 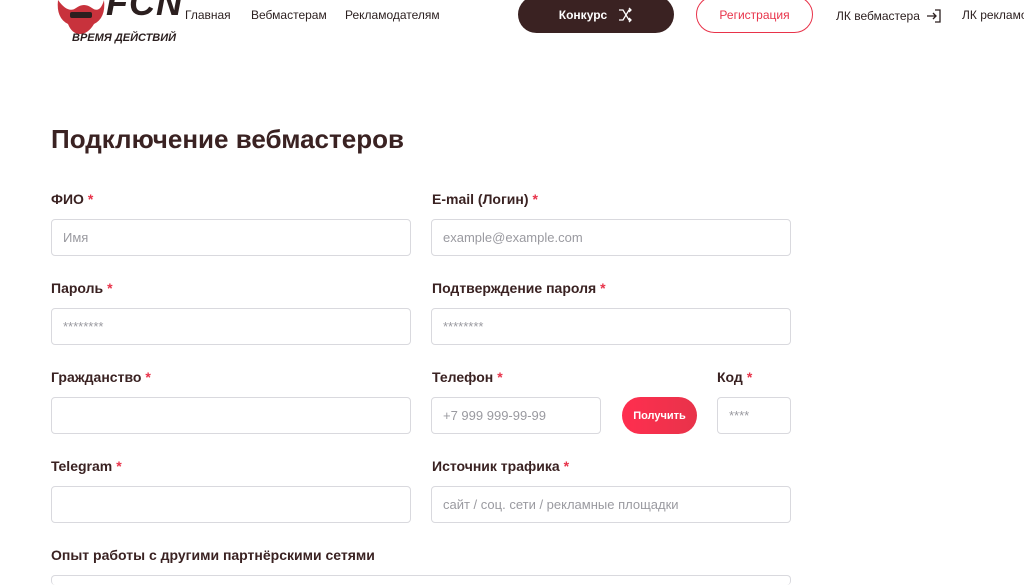 What do you see at coordinates (82, 466) in the screenshot?
I see `telegram-label-text: Telegram` at bounding box center [82, 466].